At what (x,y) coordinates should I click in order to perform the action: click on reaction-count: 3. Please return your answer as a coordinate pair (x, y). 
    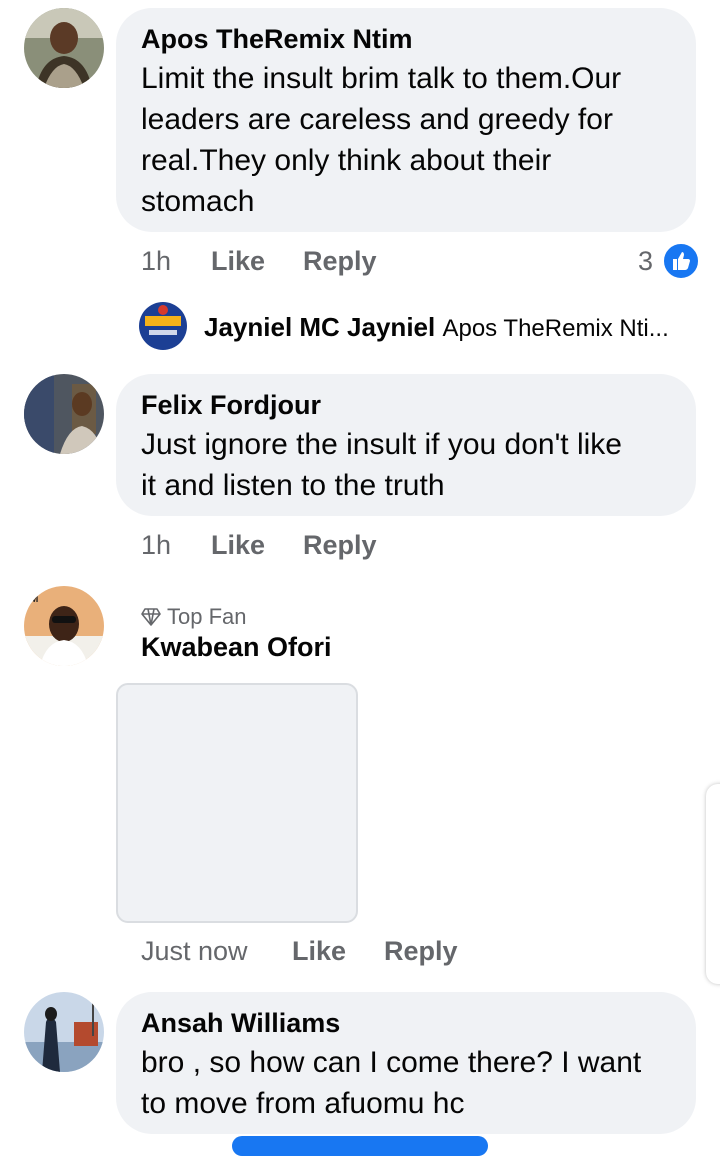
    Looking at the image, I should click on (645, 261).